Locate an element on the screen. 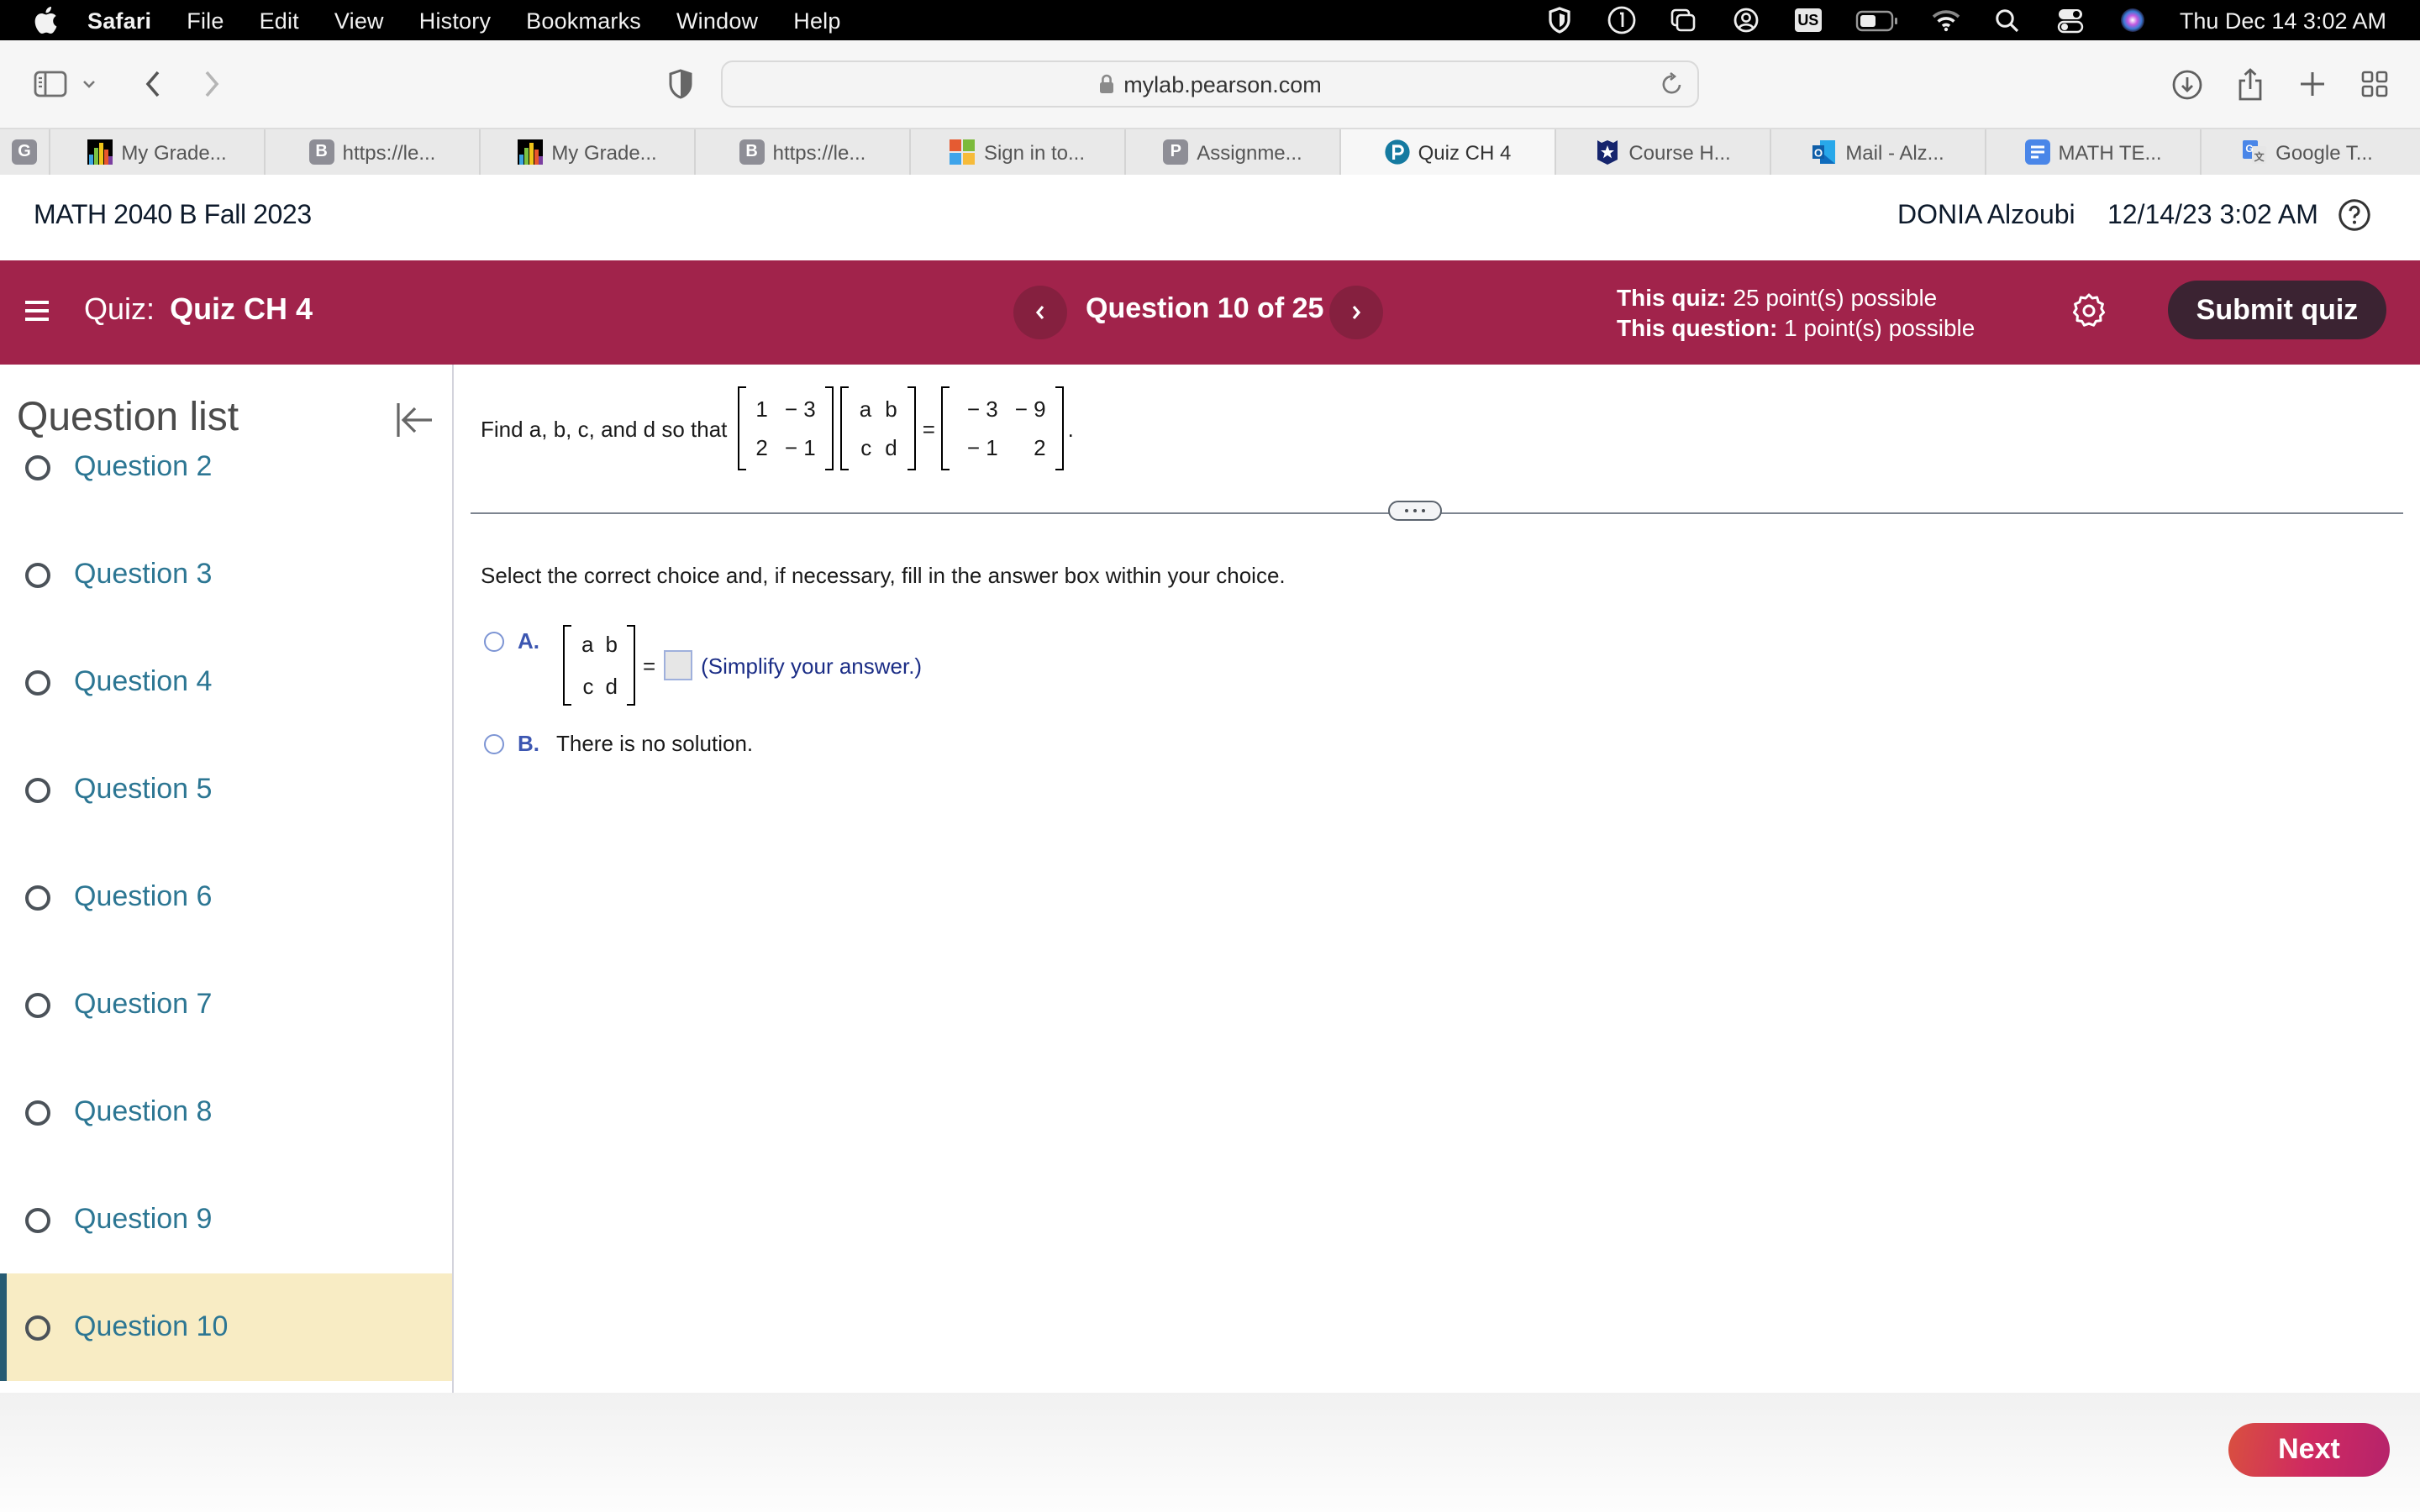 The image size is (2420, 1512). menu-edit: Edit is located at coordinates (279, 20).